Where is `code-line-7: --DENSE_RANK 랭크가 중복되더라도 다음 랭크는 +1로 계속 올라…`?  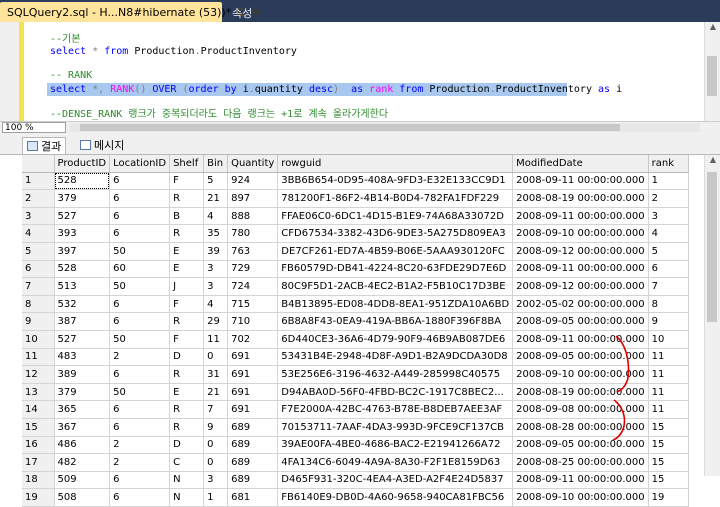 code-line-7: --DENSE_RANK 랭크가 중복되더라도 다음 랭크는 +1로 계속 올라… is located at coordinates (219, 115).